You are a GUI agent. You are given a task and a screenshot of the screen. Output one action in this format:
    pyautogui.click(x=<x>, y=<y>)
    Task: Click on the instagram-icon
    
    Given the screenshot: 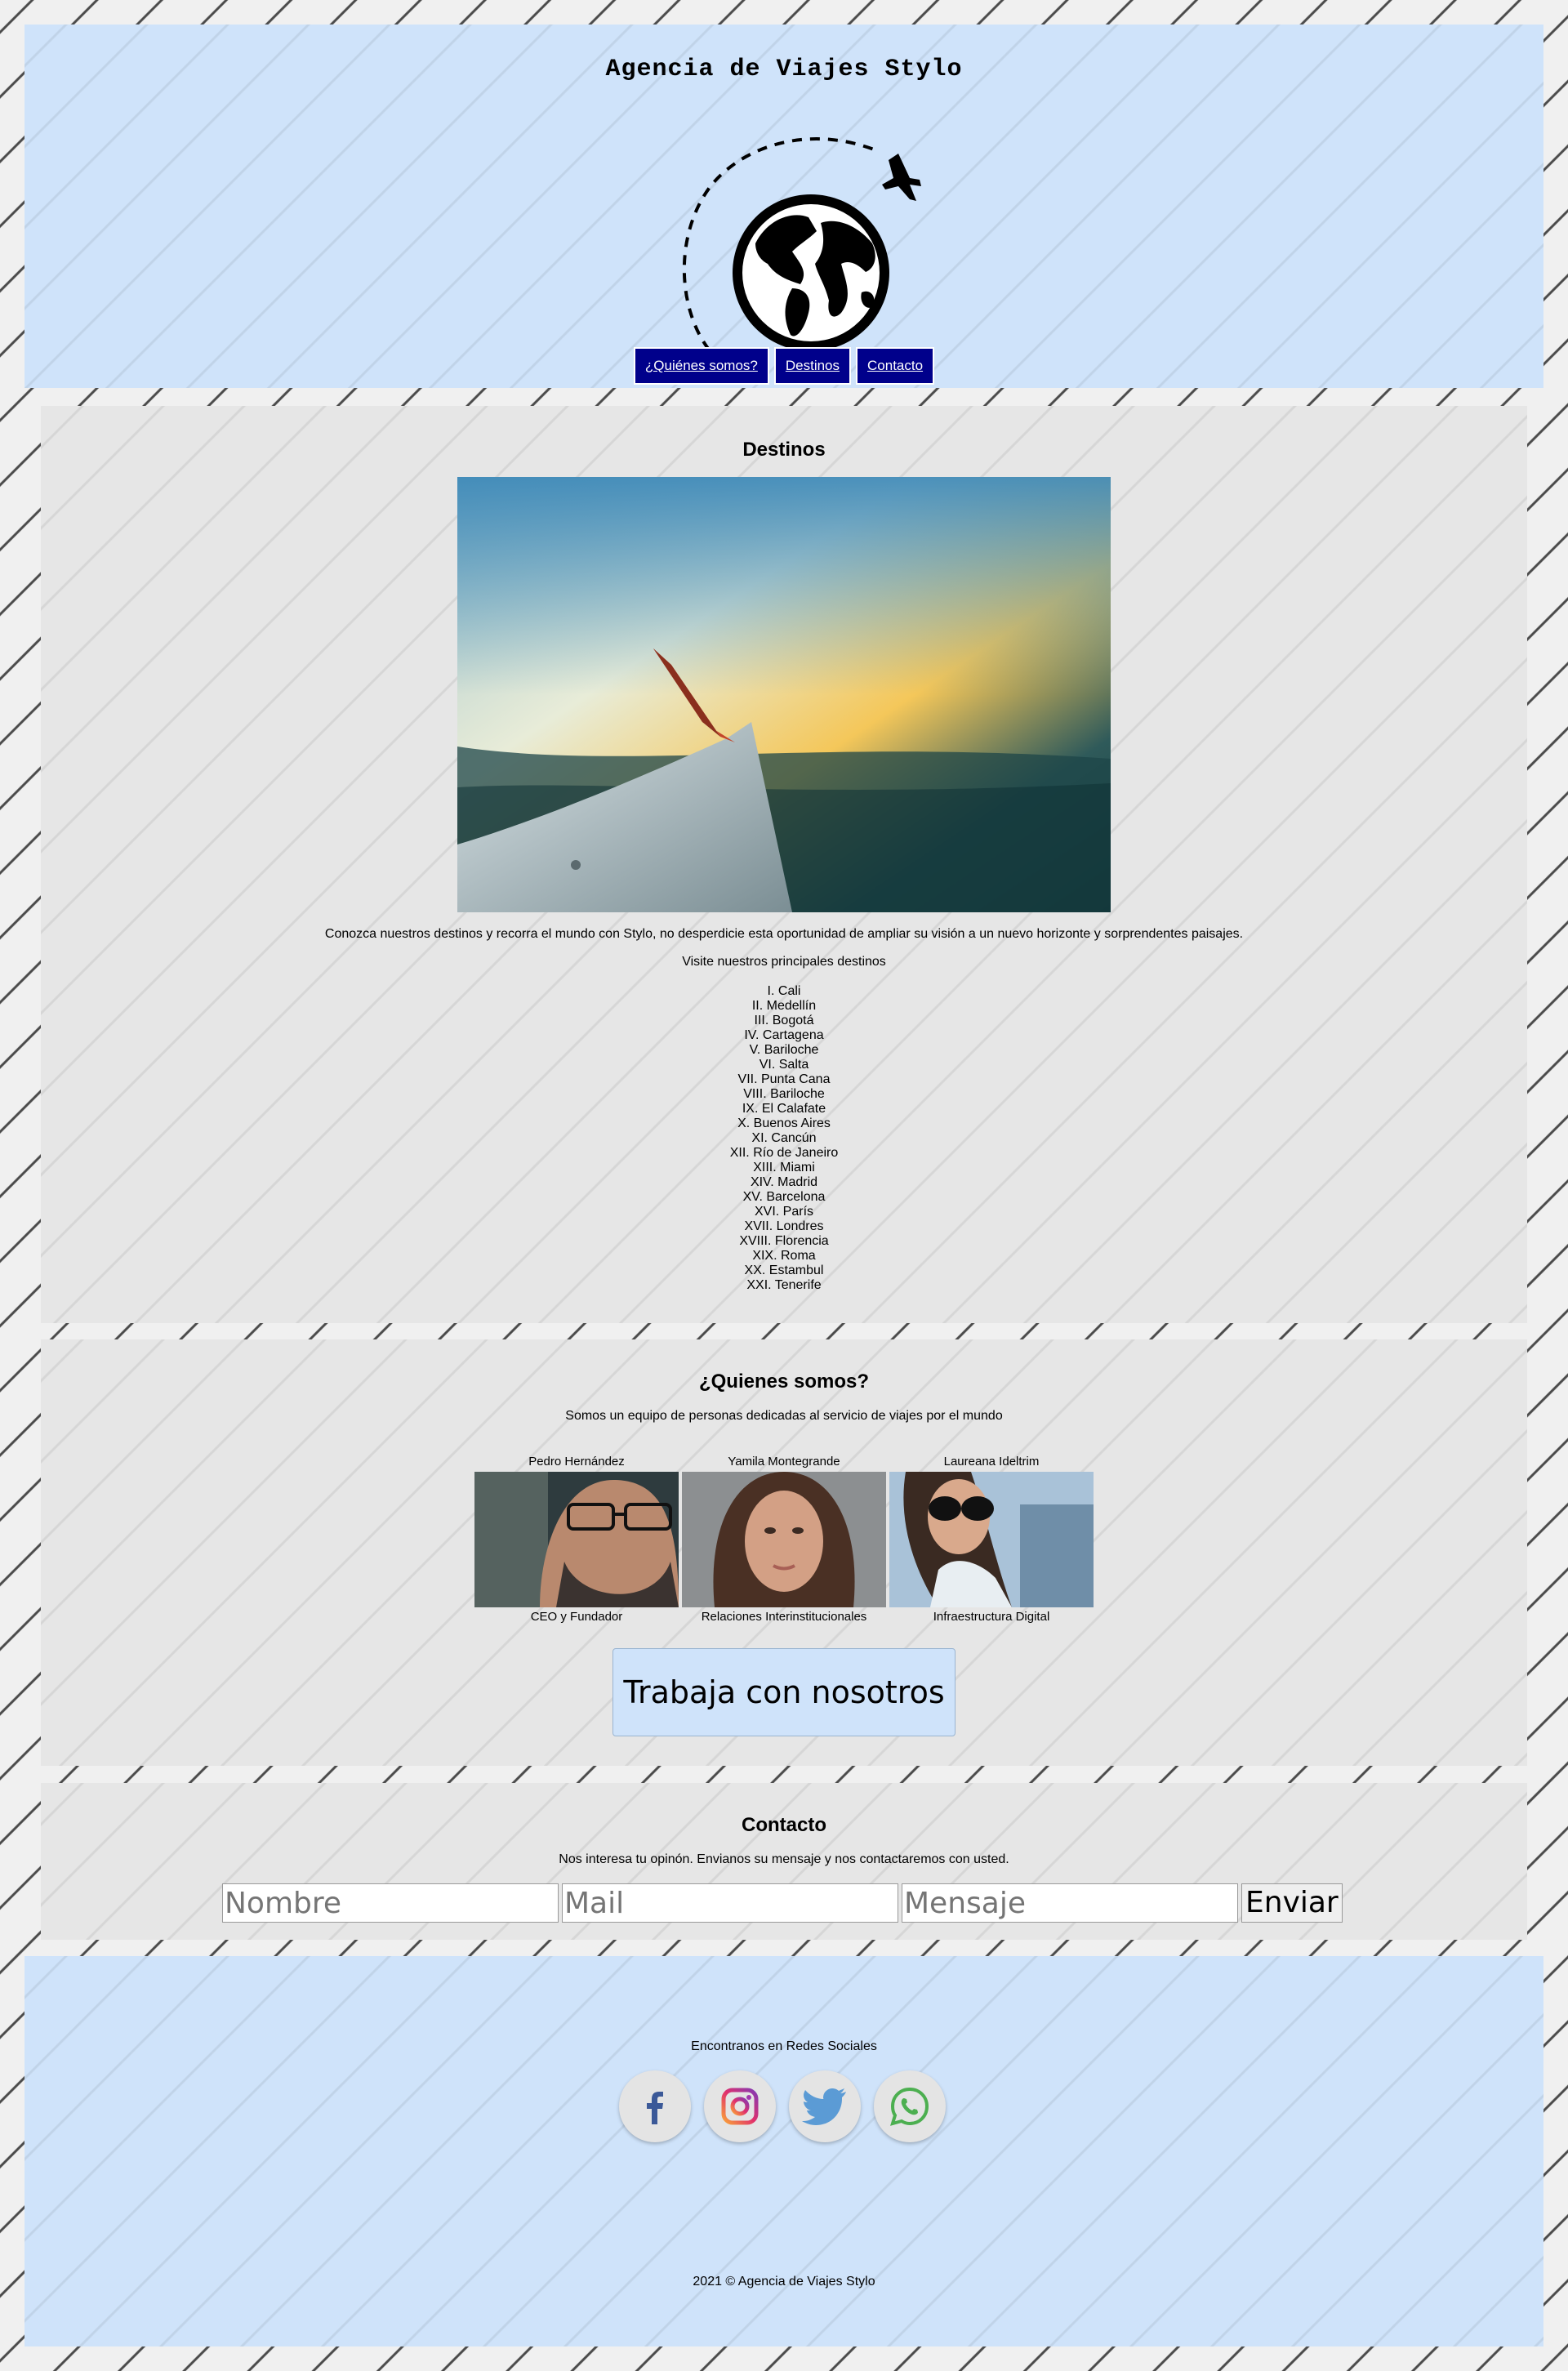 What is the action you would take?
    pyautogui.click(x=740, y=2106)
    